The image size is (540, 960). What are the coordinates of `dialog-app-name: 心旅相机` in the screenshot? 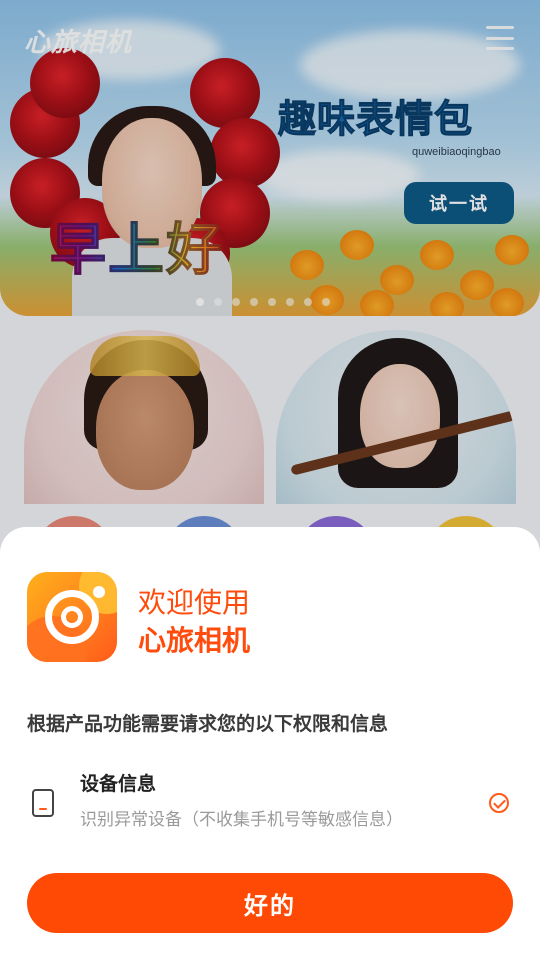 It's located at (194, 640).